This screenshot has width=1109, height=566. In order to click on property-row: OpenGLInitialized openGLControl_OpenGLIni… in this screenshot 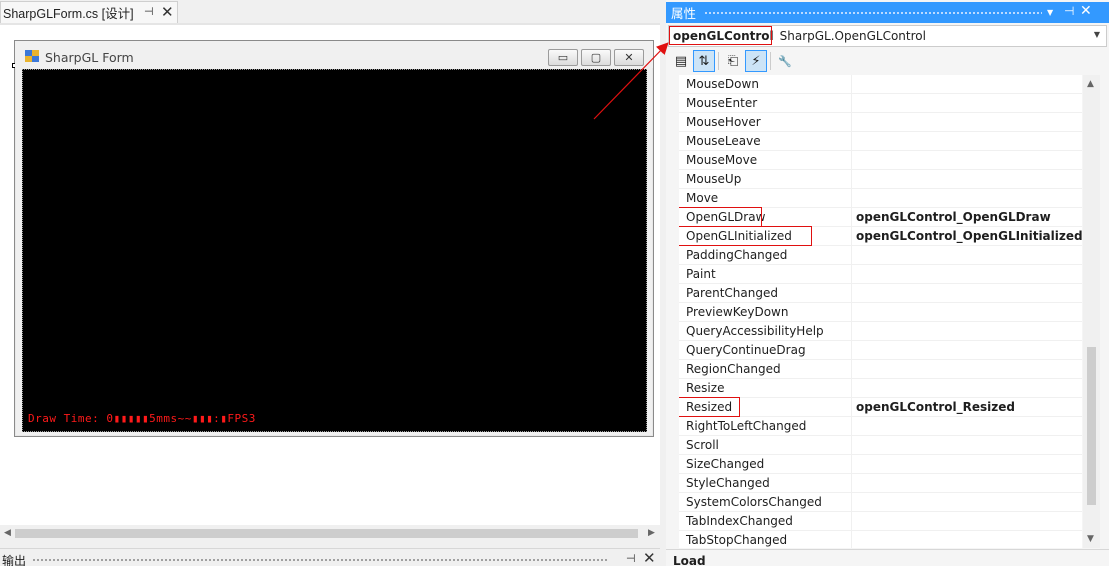, I will do `click(880, 236)`.